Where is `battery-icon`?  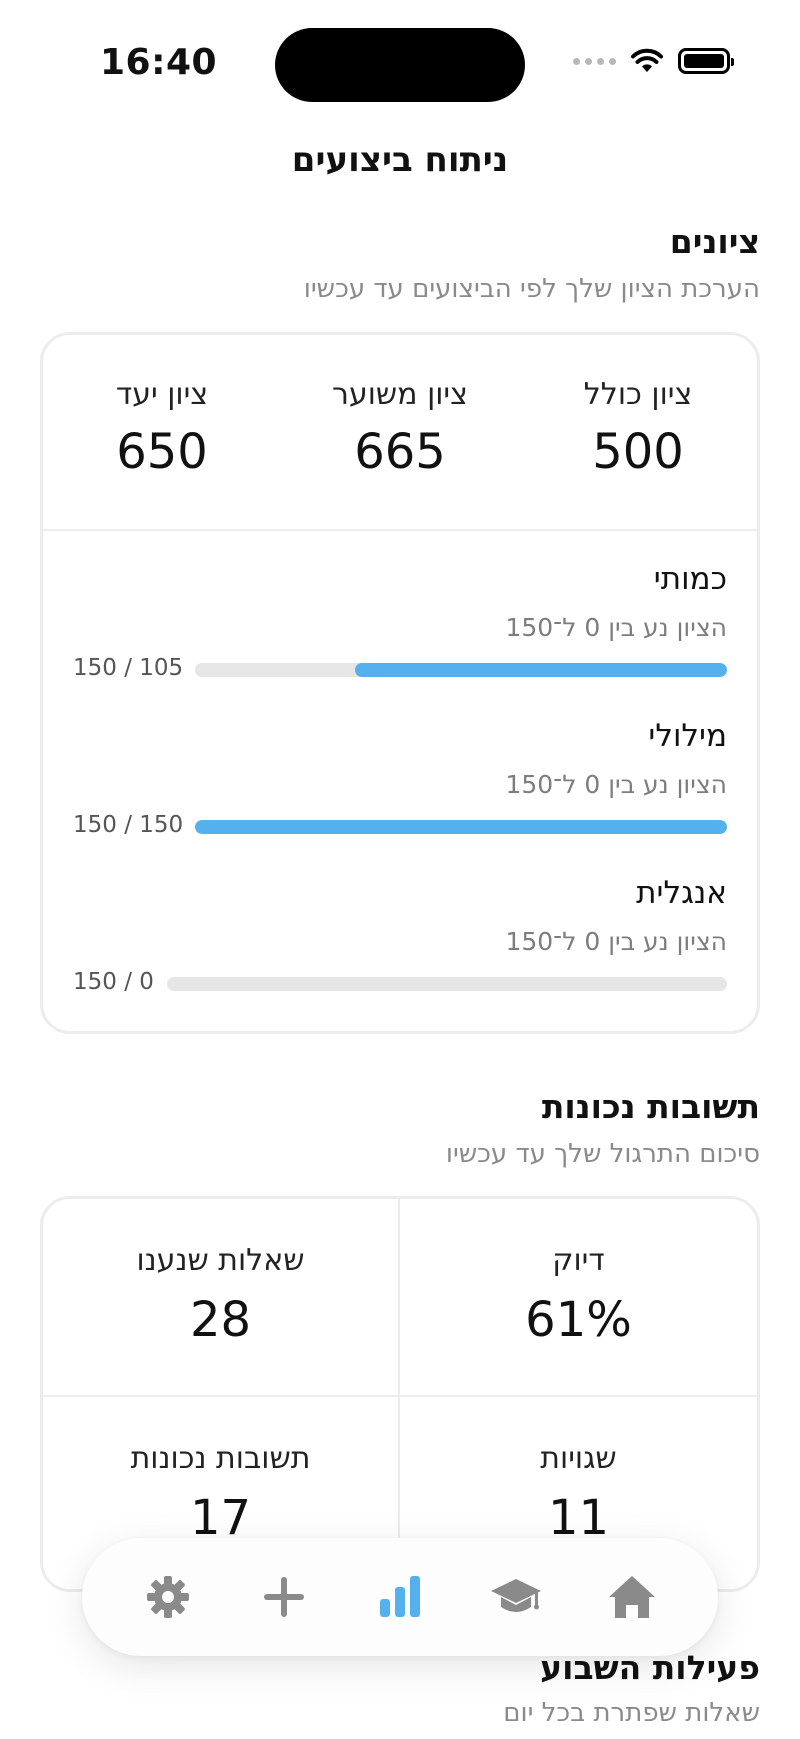
battery-icon is located at coordinates (706, 61).